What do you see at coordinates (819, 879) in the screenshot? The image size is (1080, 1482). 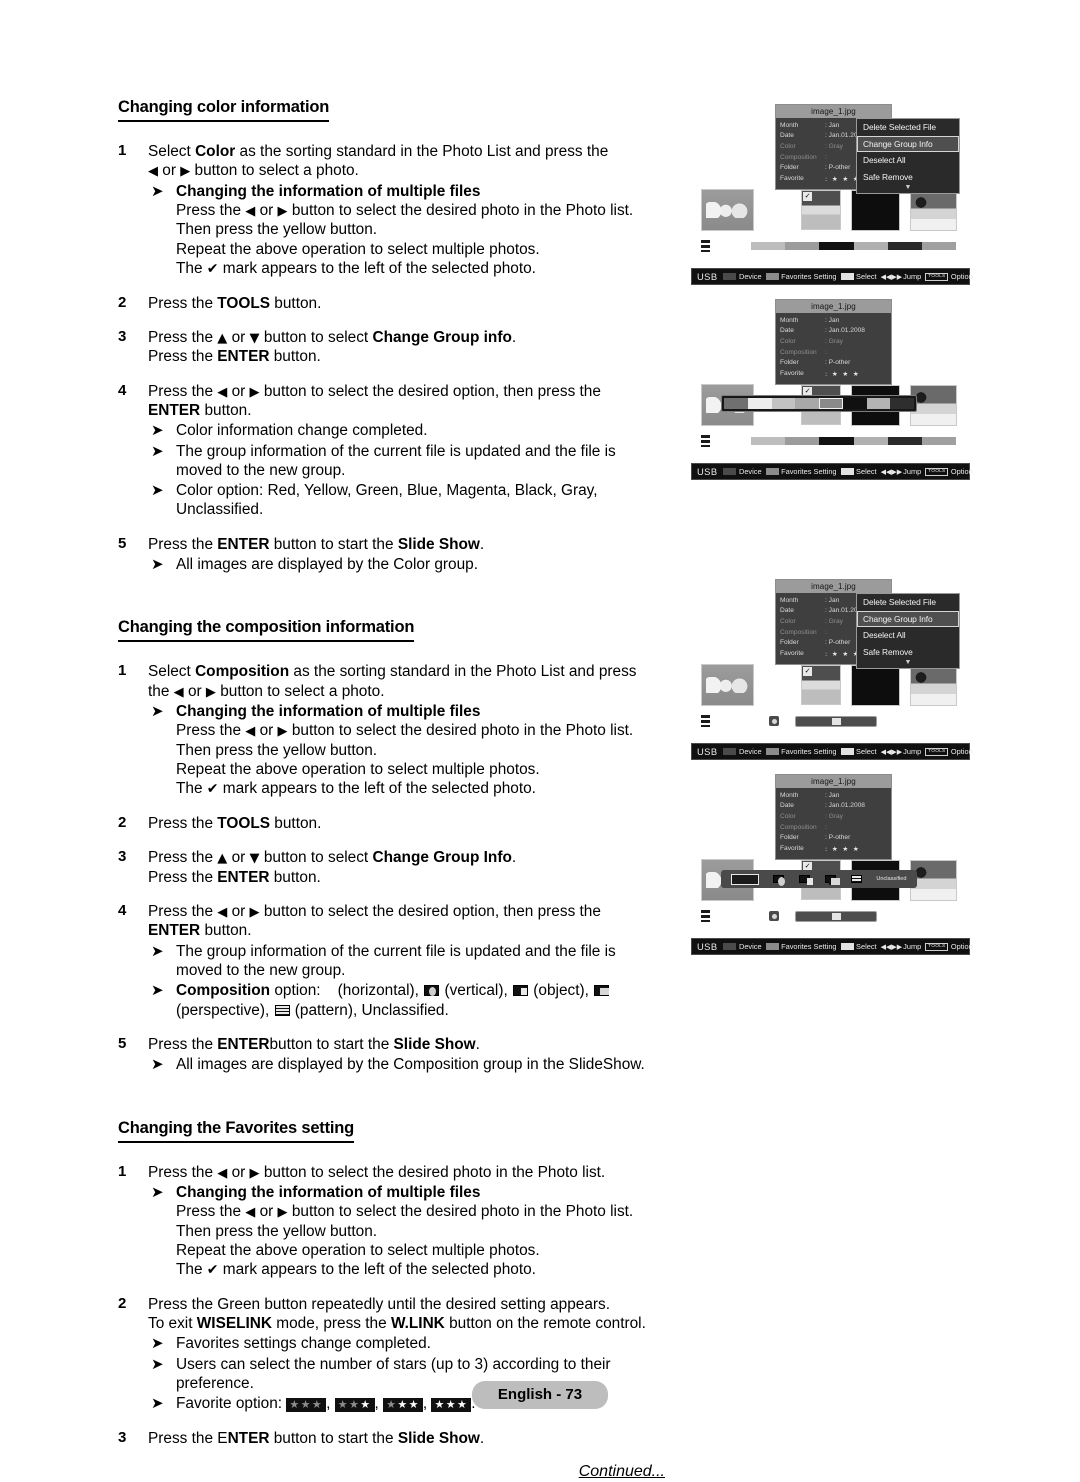 I see `composition-group-picker: Unclassified` at bounding box center [819, 879].